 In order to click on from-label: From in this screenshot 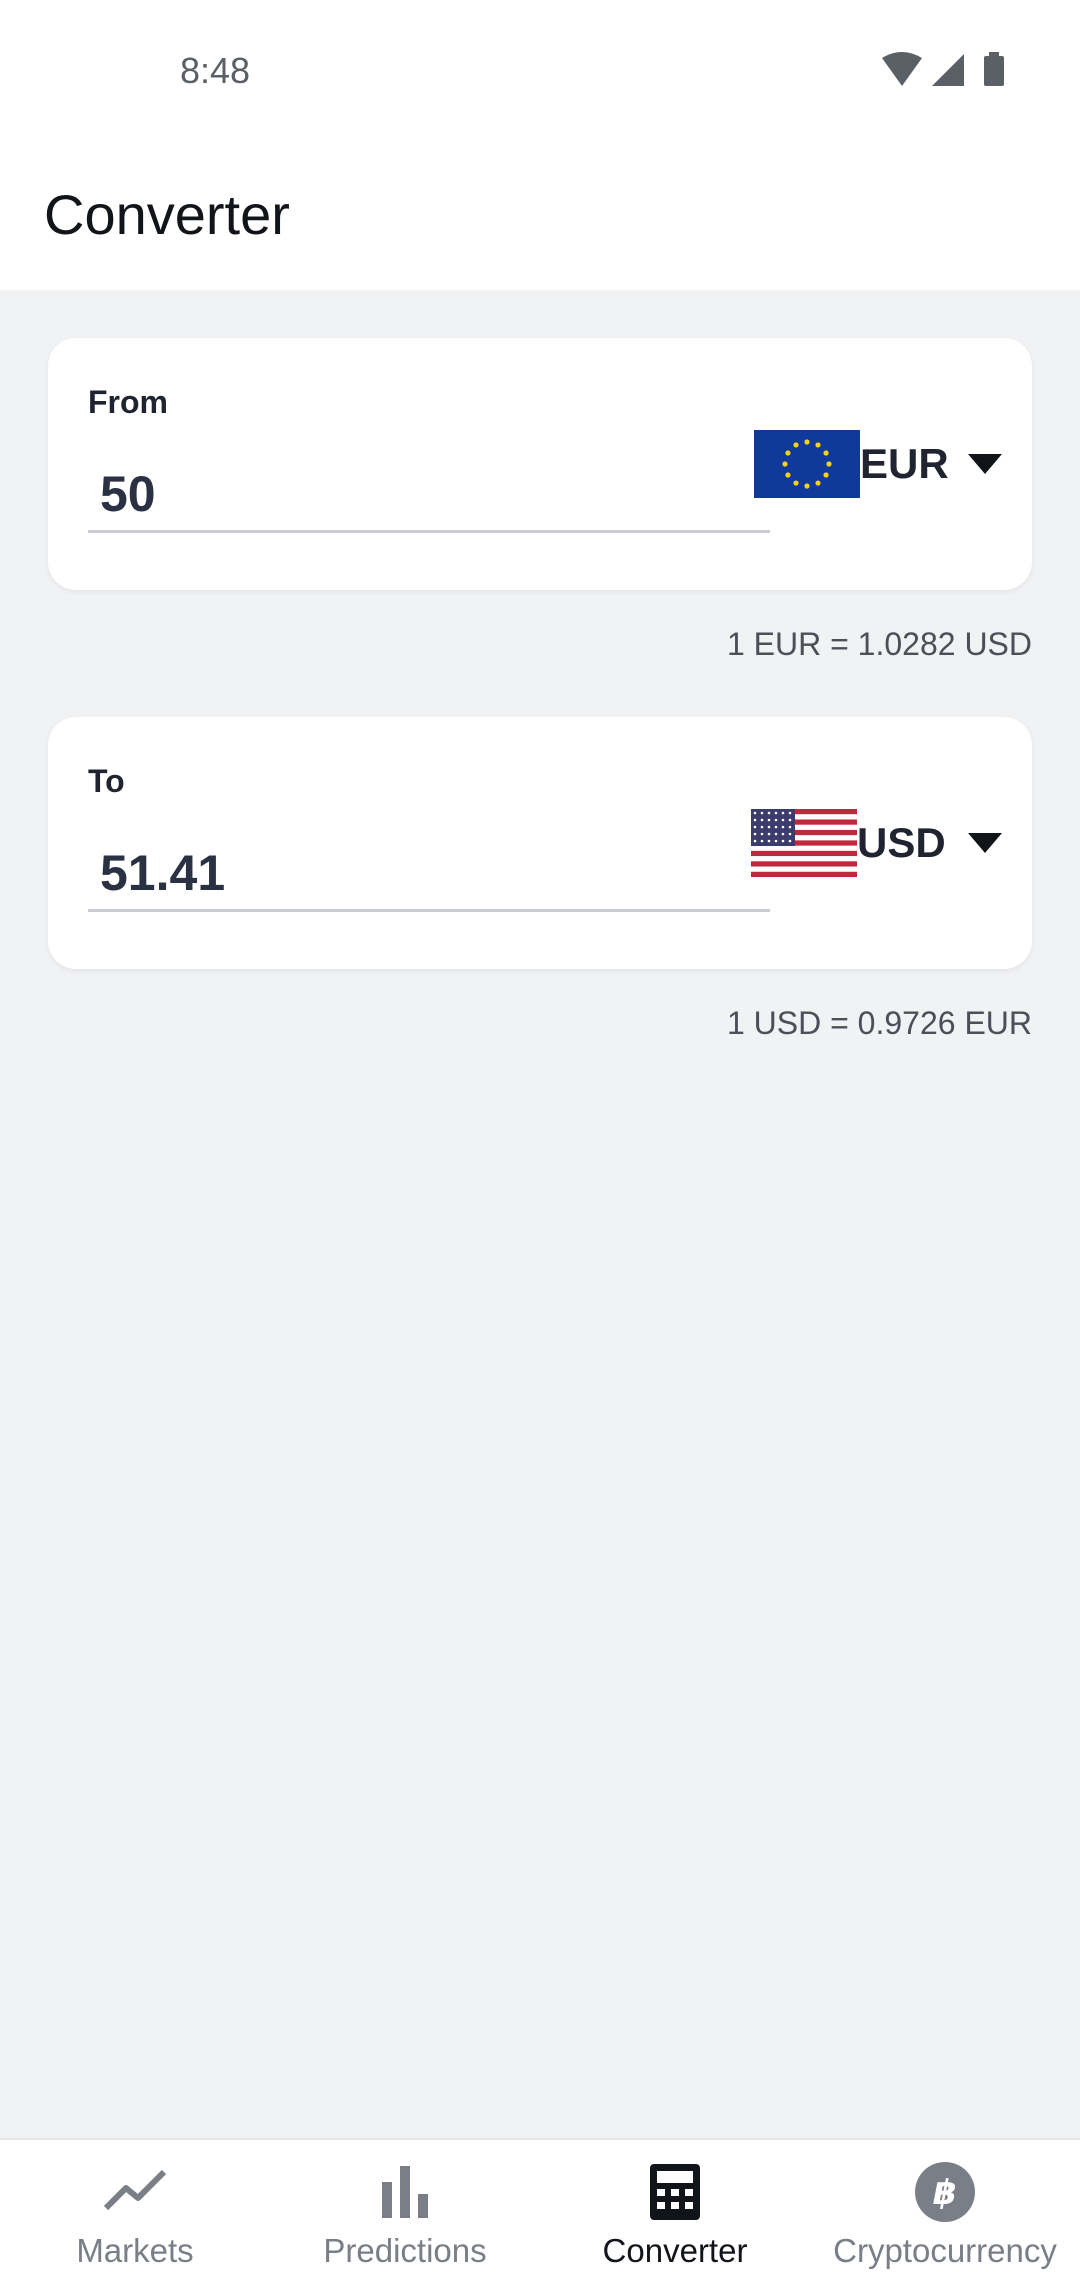, I will do `click(128, 402)`.